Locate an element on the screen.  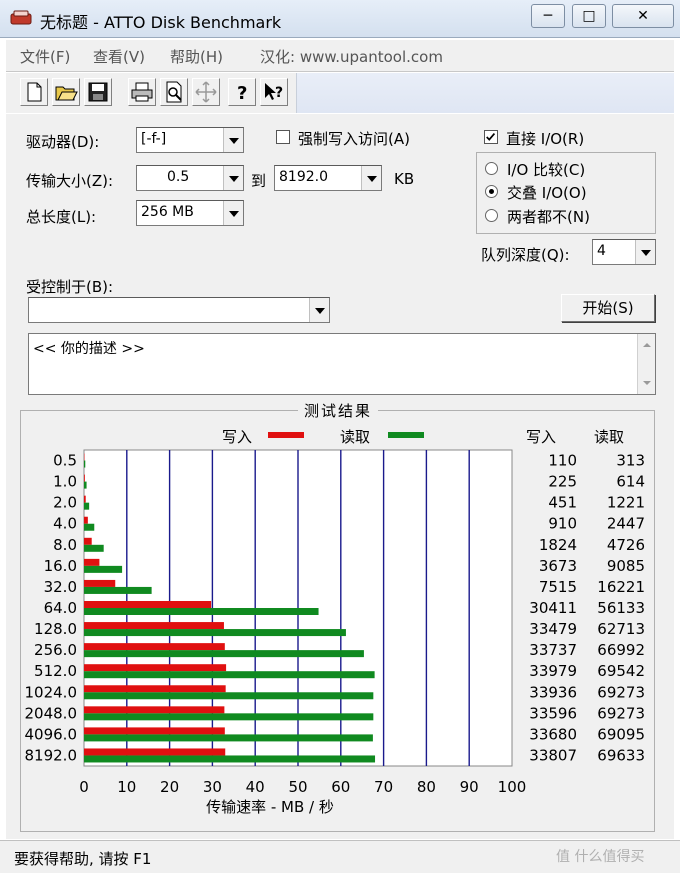
start-button: 开始(S) is located at coordinates (608, 308).